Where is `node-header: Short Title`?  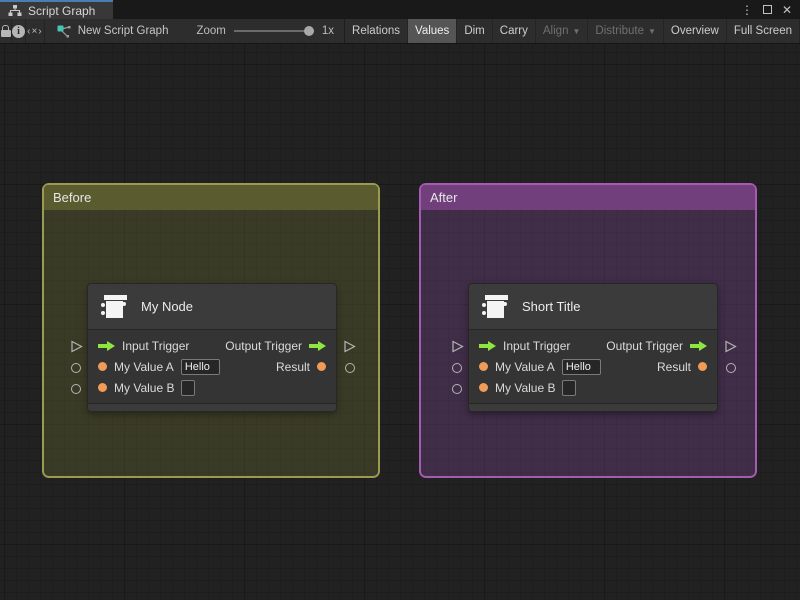 node-header: Short Title is located at coordinates (593, 307).